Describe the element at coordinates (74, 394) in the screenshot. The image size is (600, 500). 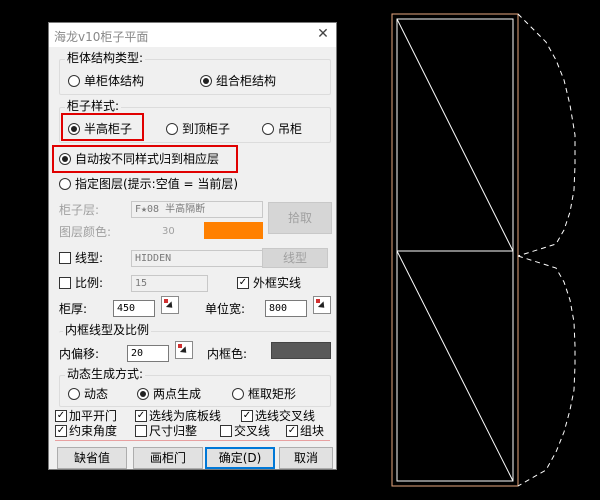
I see `radio-dynamic` at that location.